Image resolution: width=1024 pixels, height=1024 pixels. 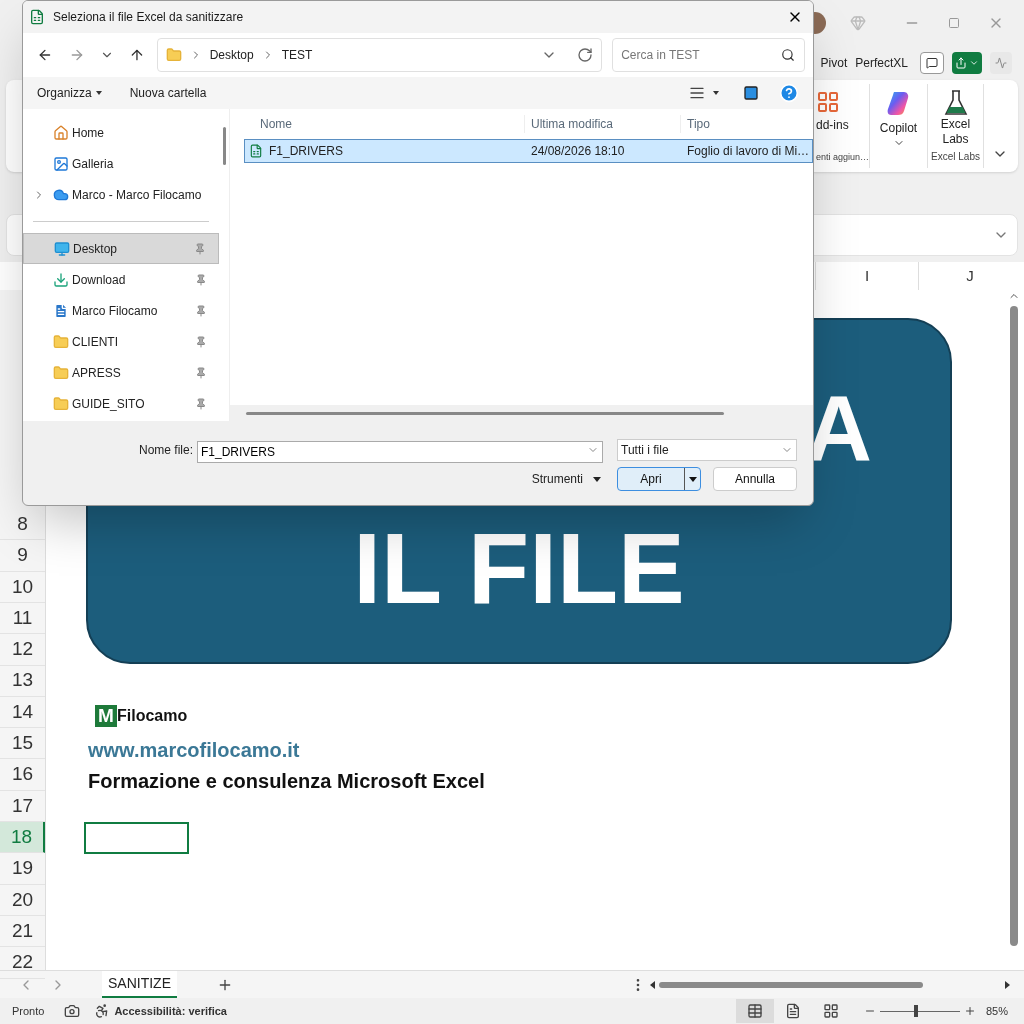 What do you see at coordinates (136, 838) in the screenshot?
I see `selected-cell` at bounding box center [136, 838].